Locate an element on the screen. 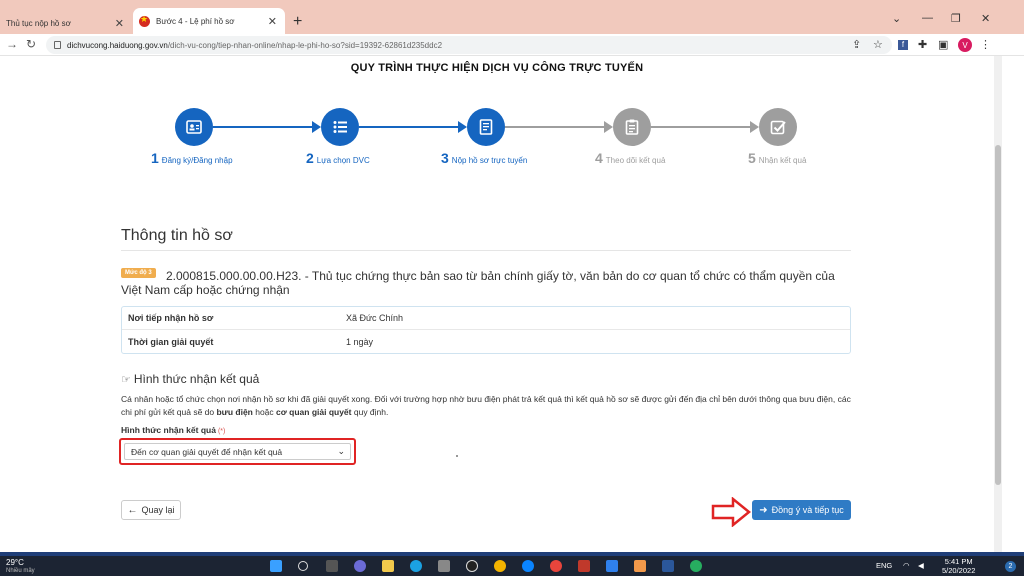 The height and width of the screenshot is (576, 1024). tab-buoc-4: Bước 4 - Lệ phí hồ sơ ✕ is located at coordinates (209, 21).